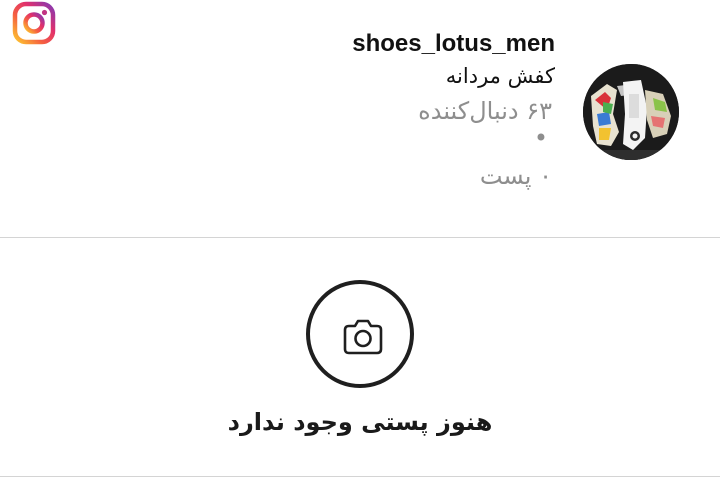 This screenshot has height=479, width=720. Describe the element at coordinates (500, 76) in the screenshot. I see `profile-bio: کفش مردانه` at that location.